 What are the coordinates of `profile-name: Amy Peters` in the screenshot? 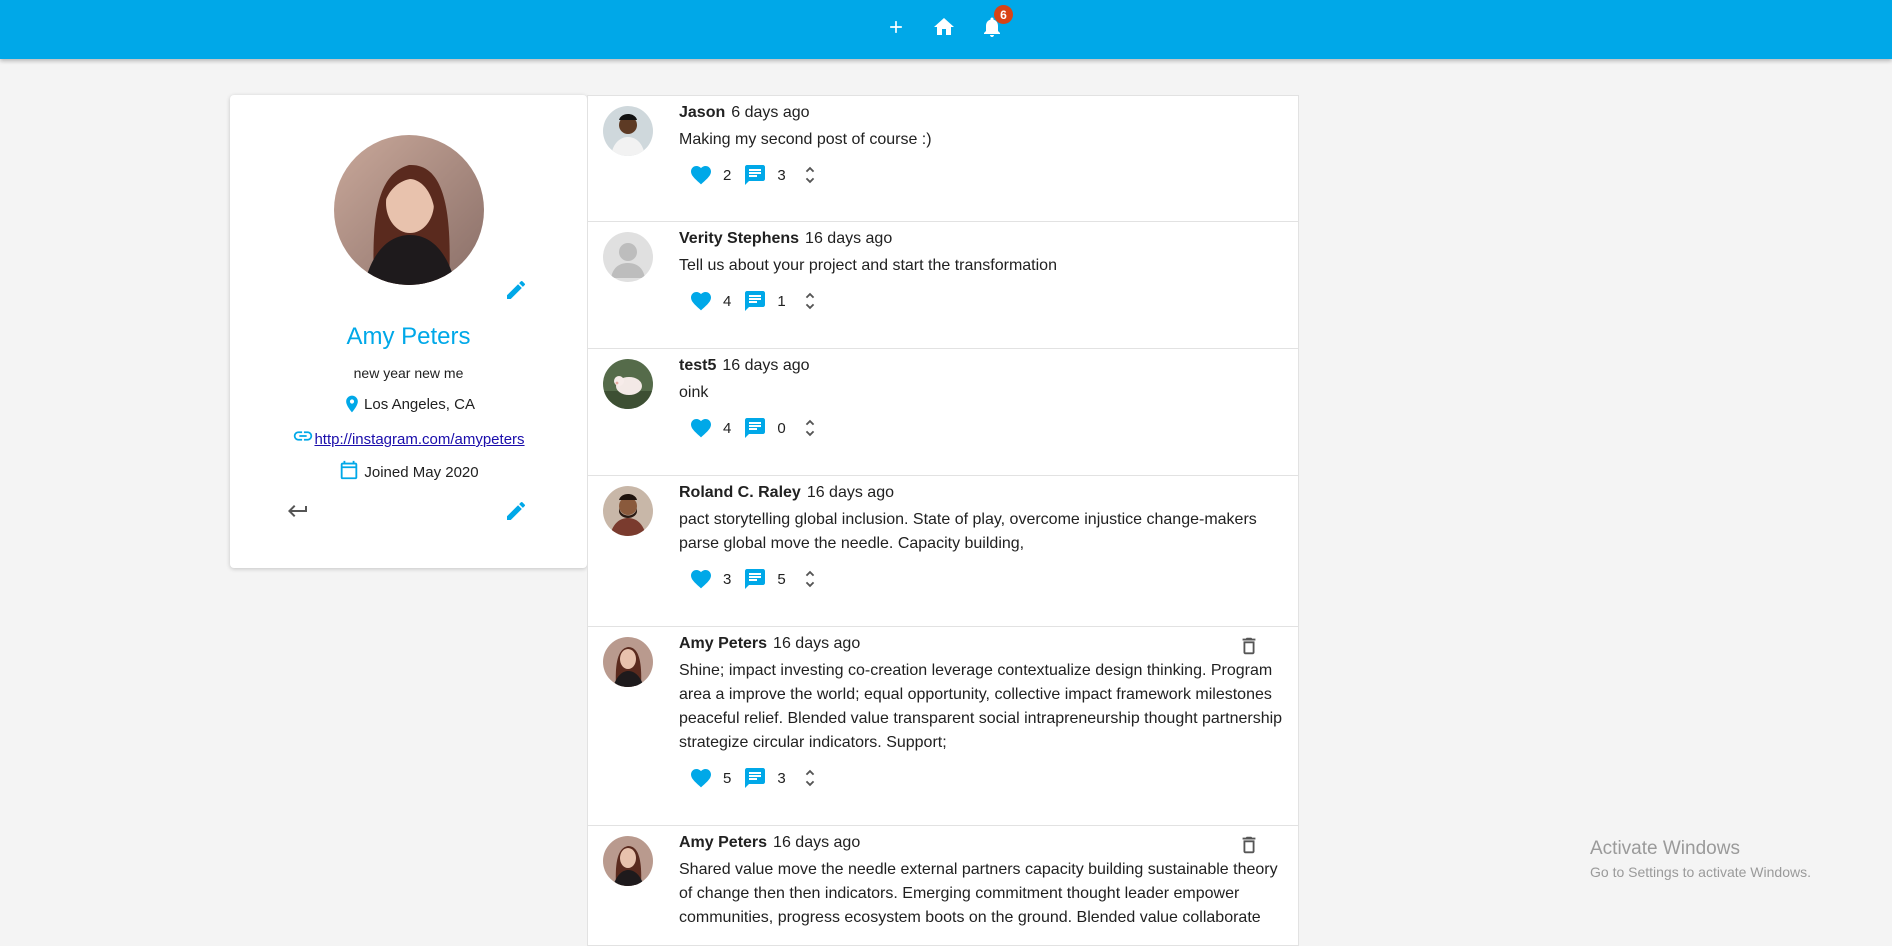 It's located at (408, 337).